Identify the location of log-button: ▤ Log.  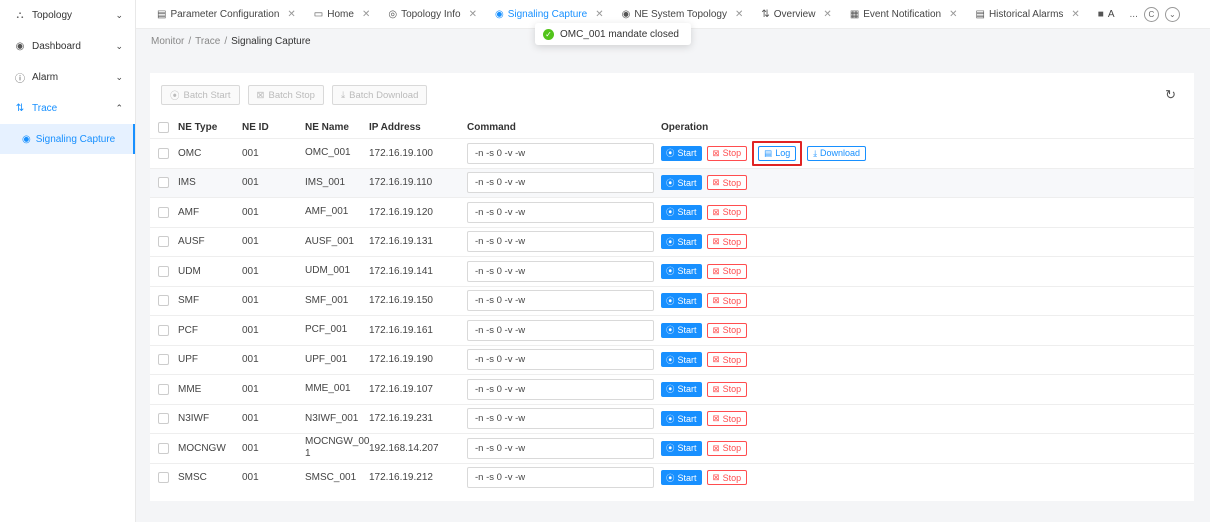
(777, 153).